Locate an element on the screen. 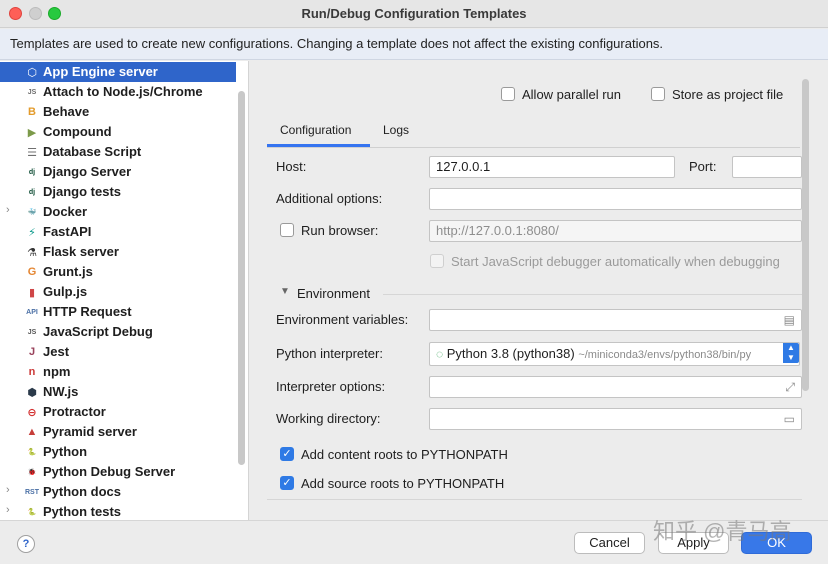 The width and height of the screenshot is (828, 564). tab-divider is located at coordinates (533, 147).